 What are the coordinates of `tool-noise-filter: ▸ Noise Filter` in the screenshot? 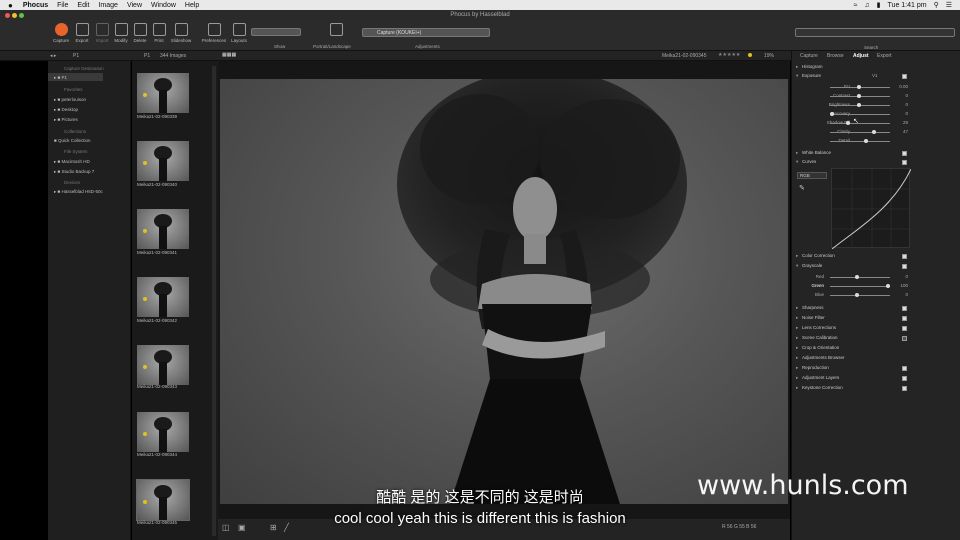 It's located at (855, 318).